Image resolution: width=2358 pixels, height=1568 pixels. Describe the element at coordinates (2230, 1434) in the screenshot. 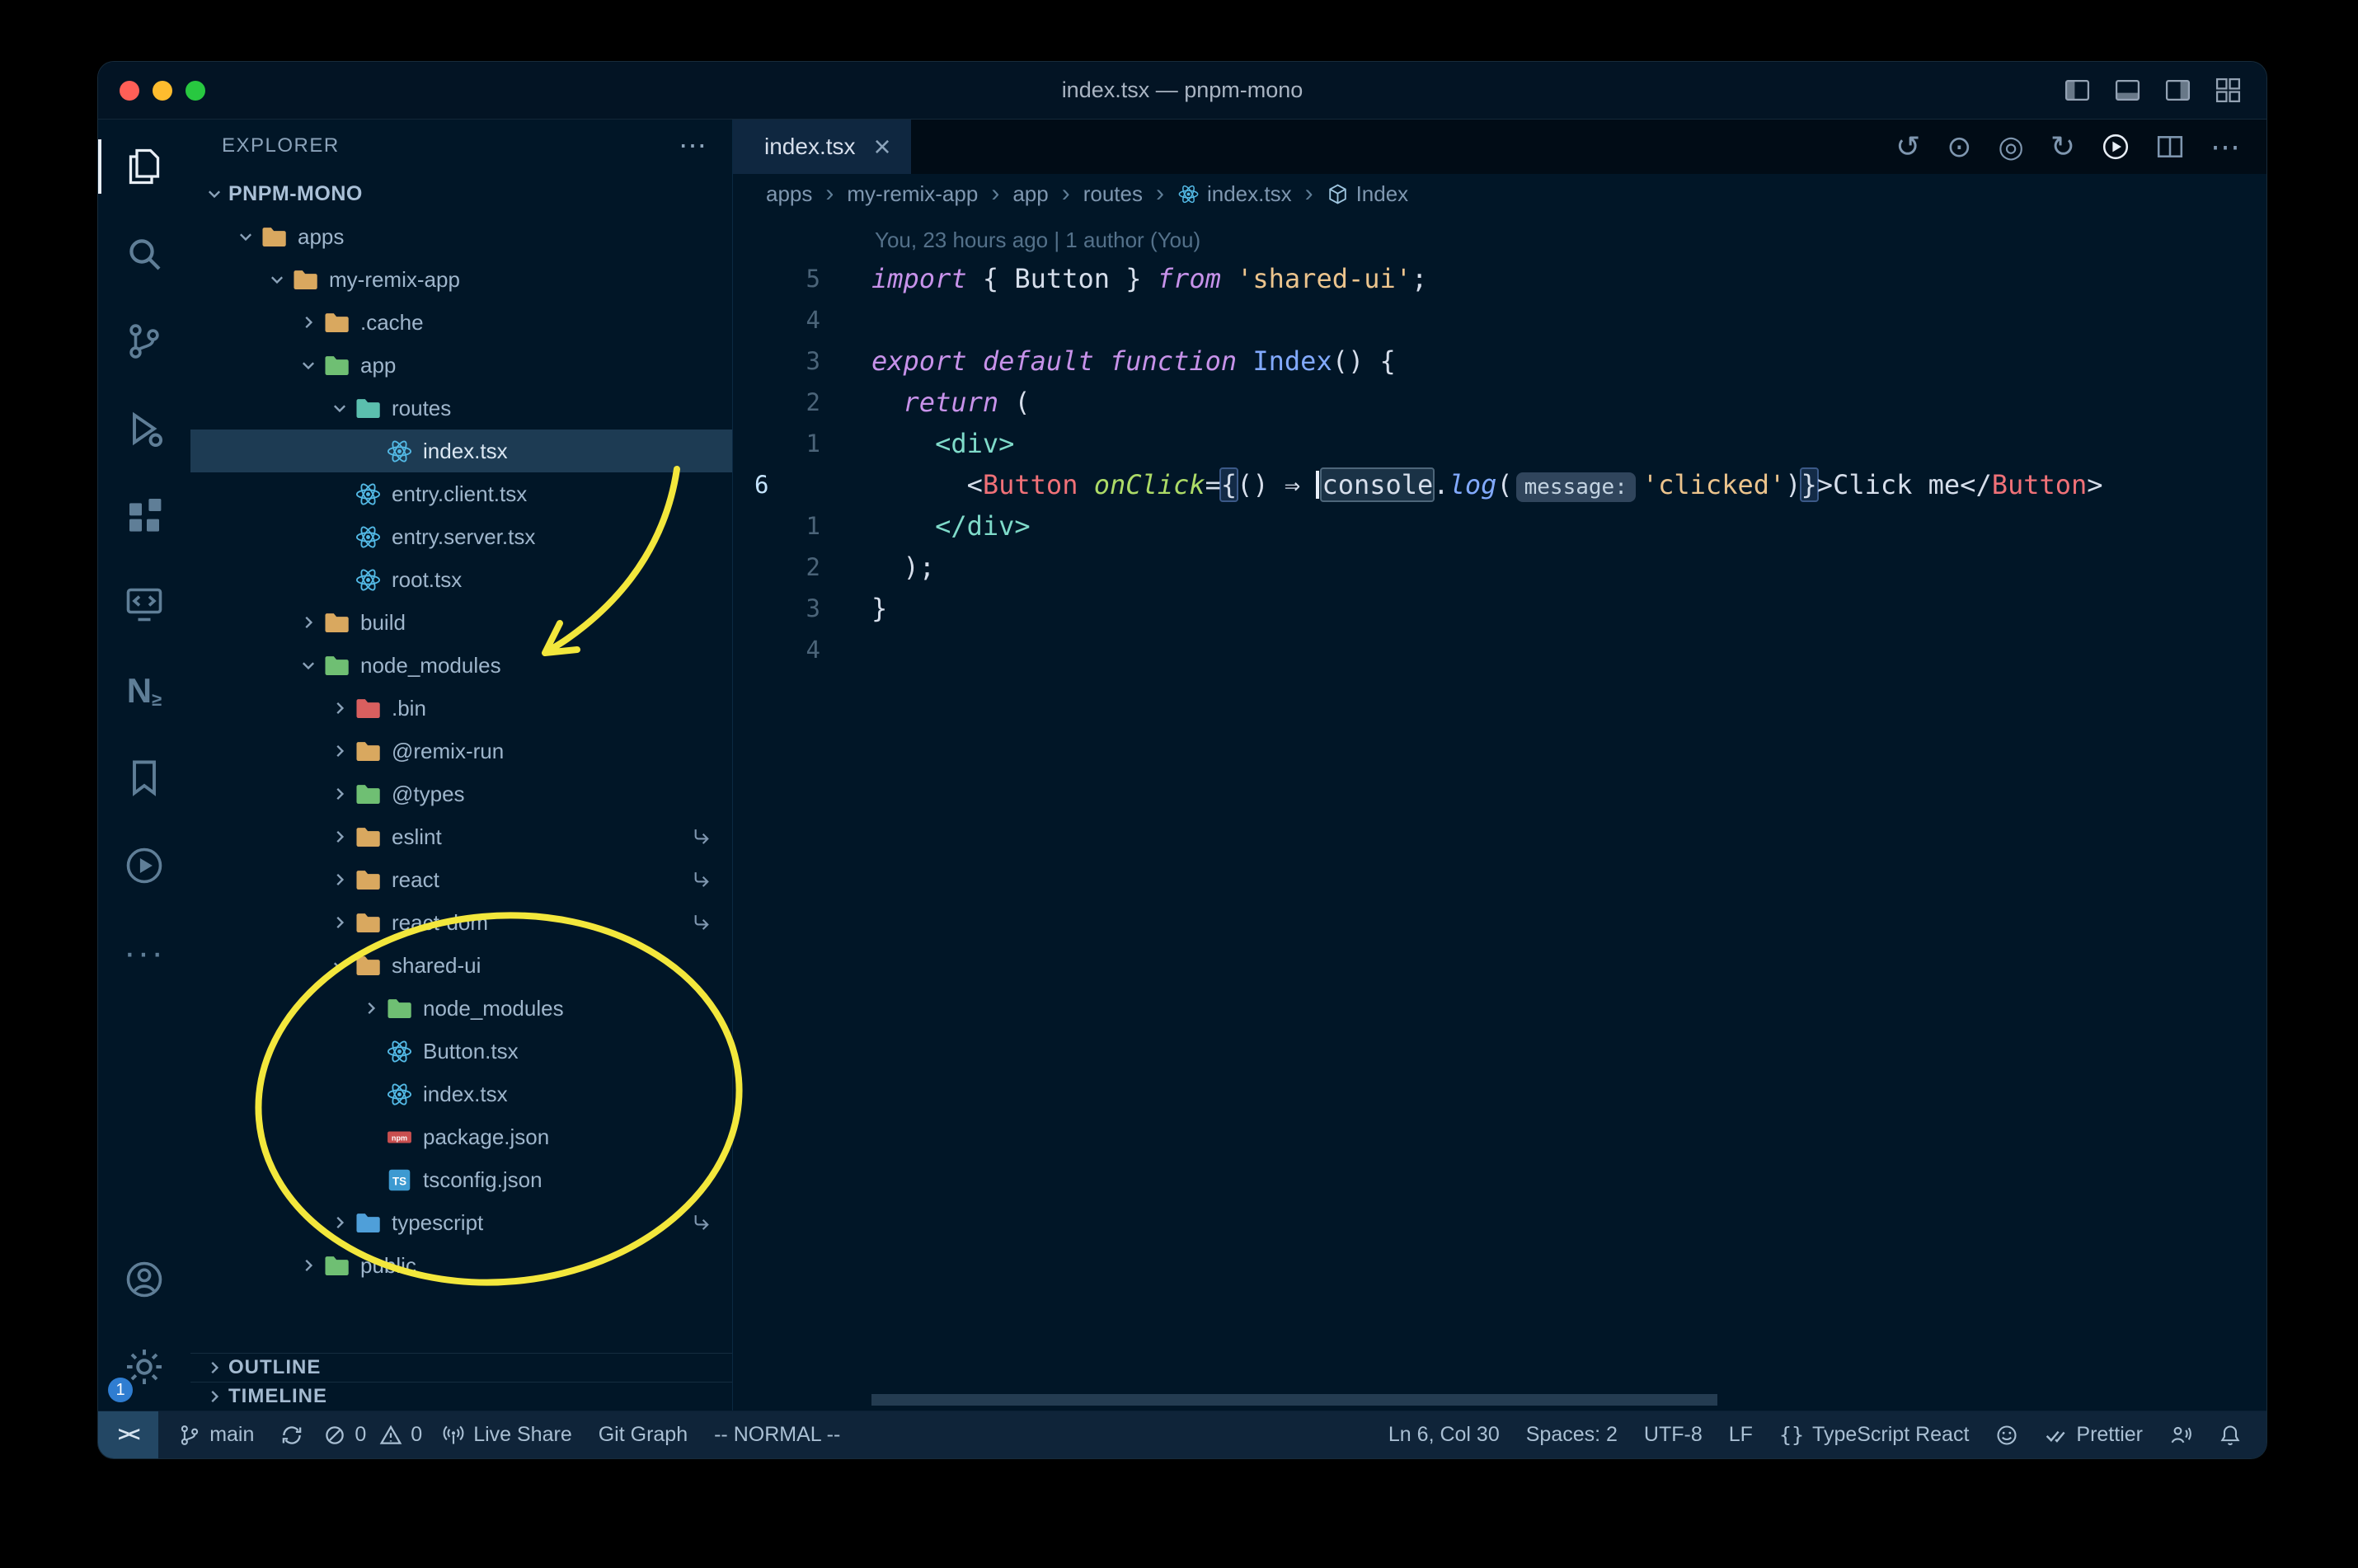

I see `status-notifications` at that location.